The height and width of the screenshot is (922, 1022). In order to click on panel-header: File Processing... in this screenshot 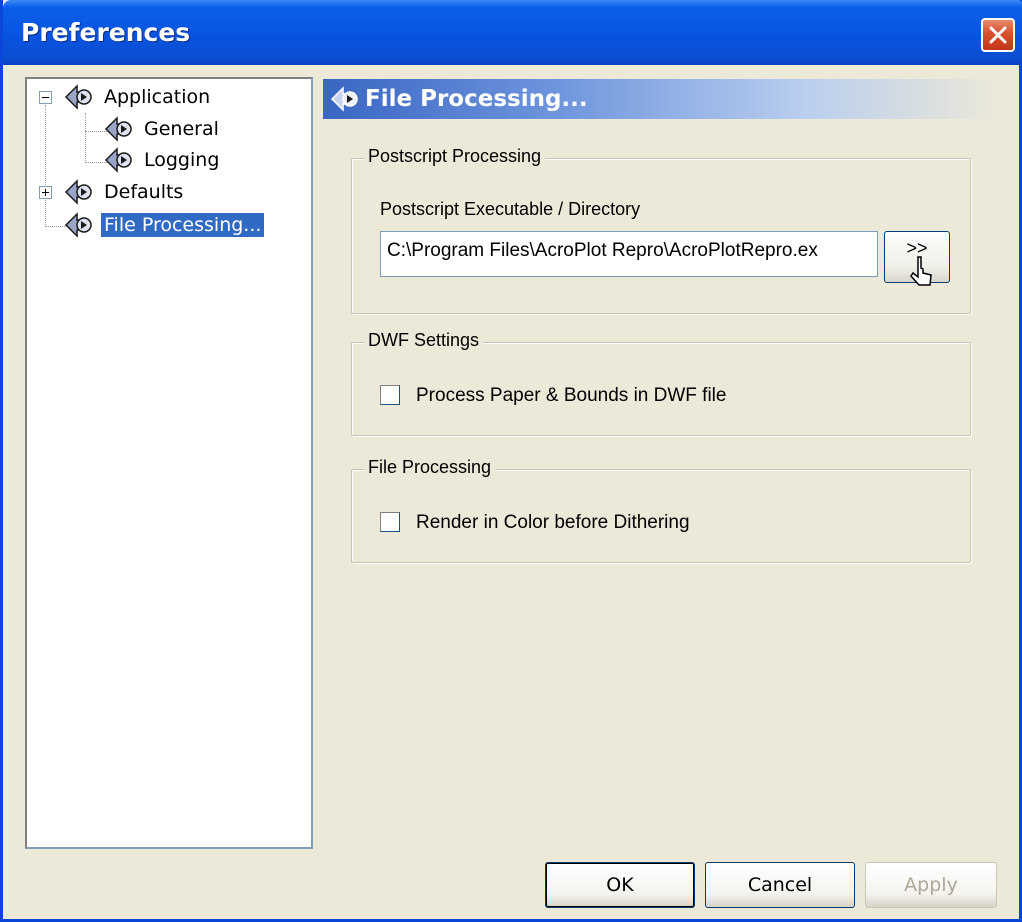, I will do `click(663, 99)`.